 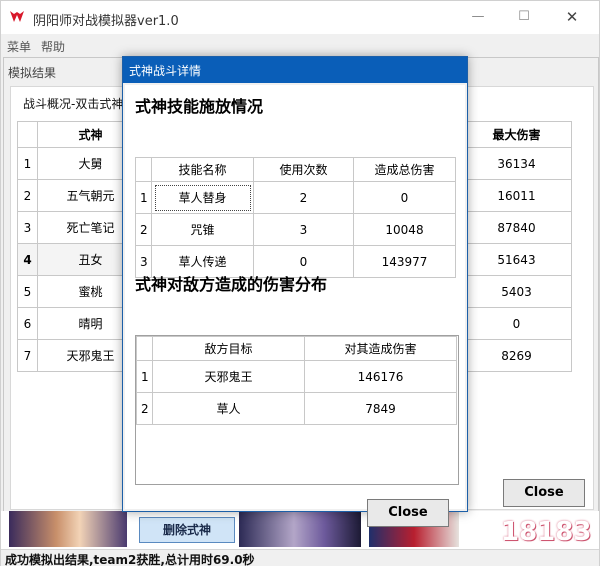 I want to click on use-count-cell: 2, so click(x=303, y=197).